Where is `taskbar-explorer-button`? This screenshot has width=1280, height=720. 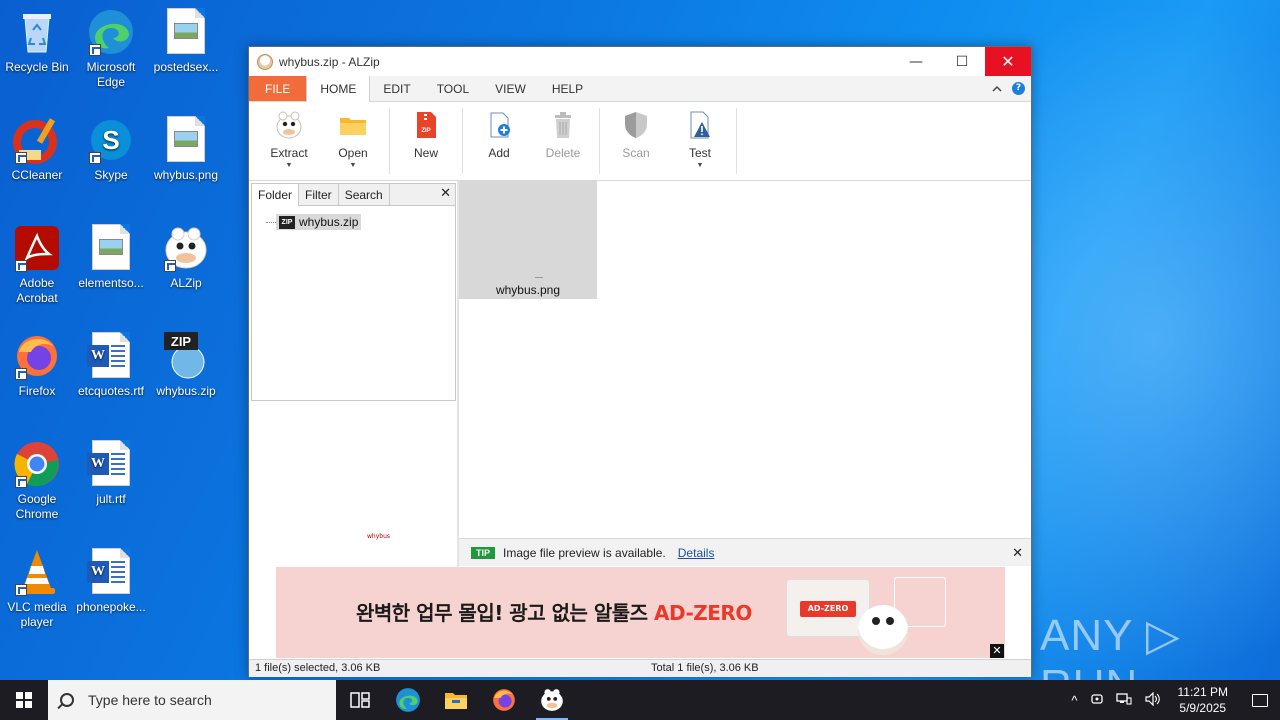 taskbar-explorer-button is located at coordinates (456, 700).